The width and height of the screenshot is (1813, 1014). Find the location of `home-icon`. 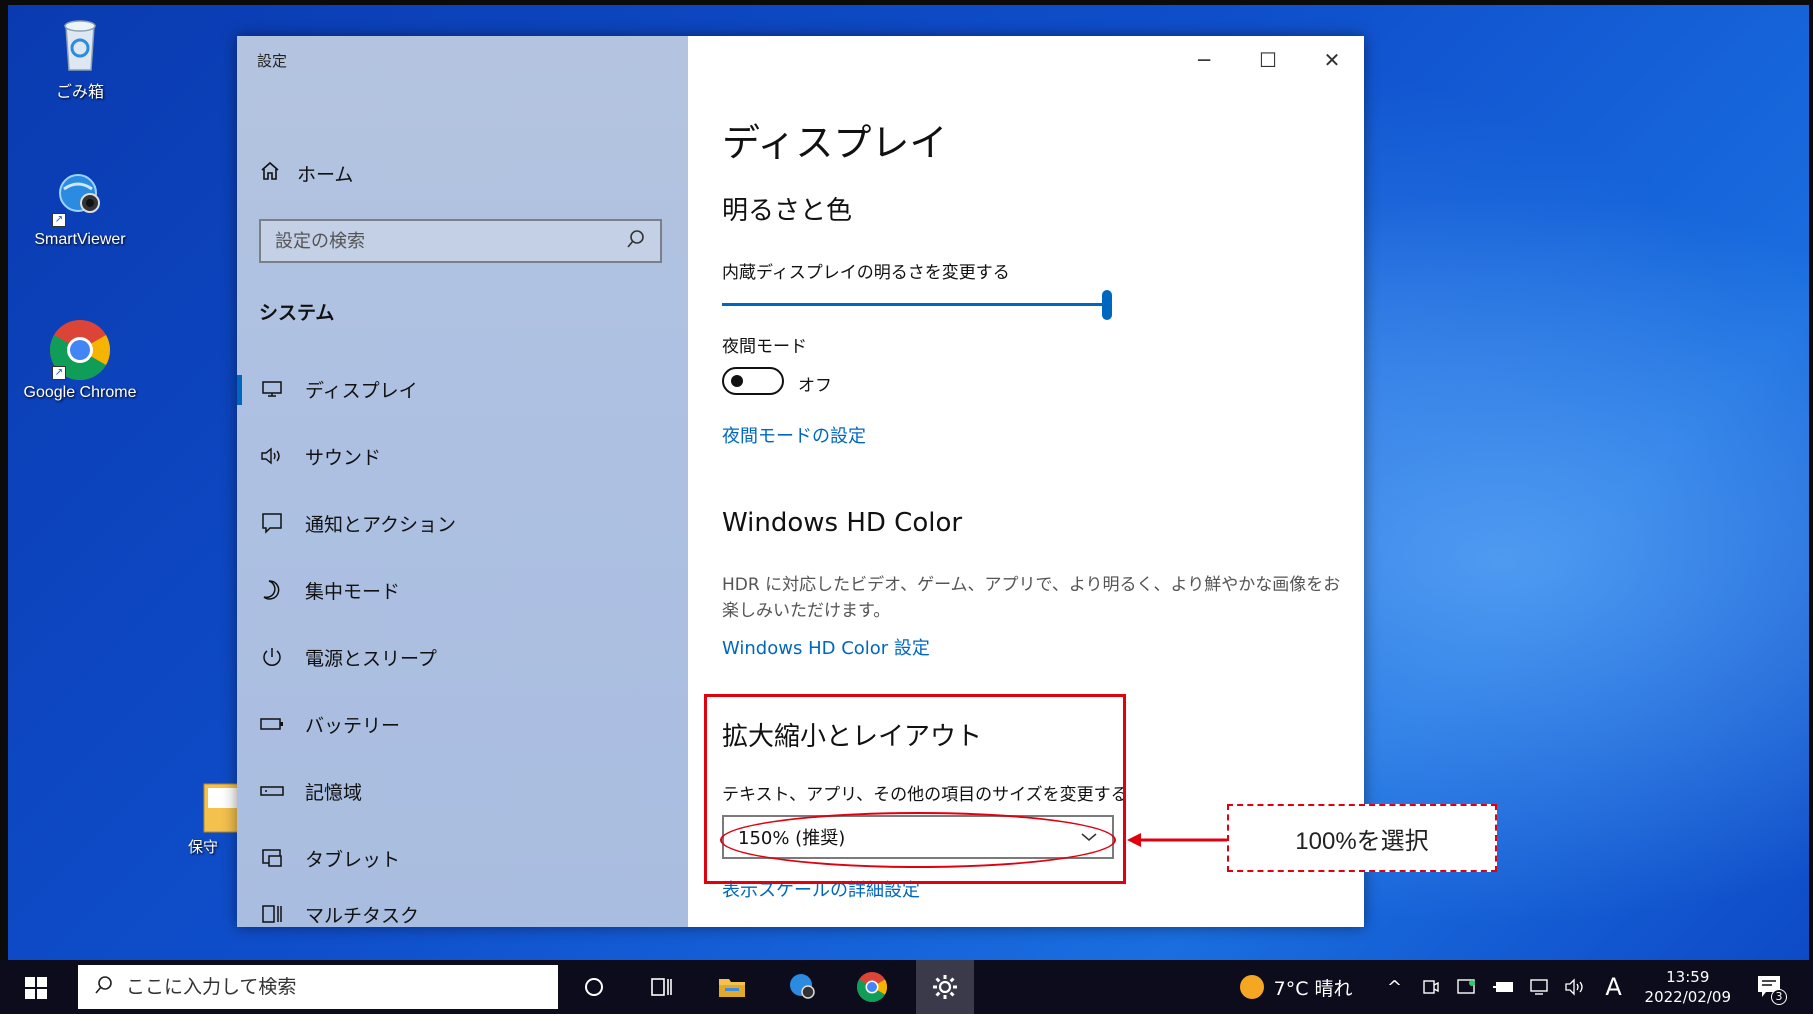

home-icon is located at coordinates (270, 173).